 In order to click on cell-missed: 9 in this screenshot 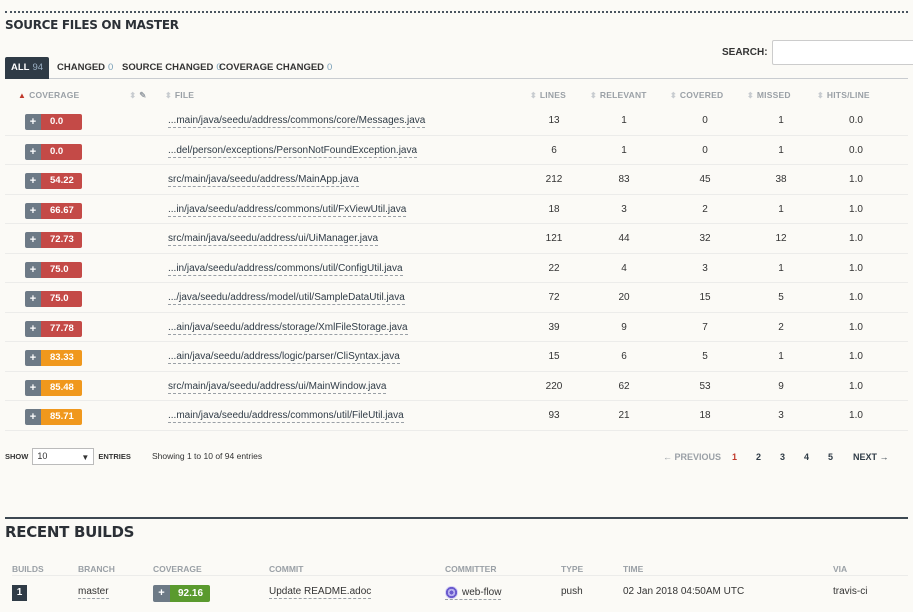, I will do `click(781, 386)`.